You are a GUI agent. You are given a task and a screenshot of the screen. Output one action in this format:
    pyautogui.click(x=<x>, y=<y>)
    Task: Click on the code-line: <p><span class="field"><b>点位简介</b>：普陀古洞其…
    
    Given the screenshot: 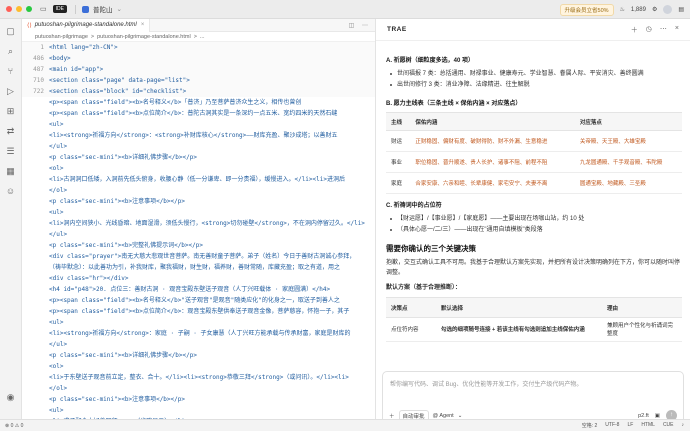 What is the action you would take?
    pyautogui.click(x=198, y=113)
    